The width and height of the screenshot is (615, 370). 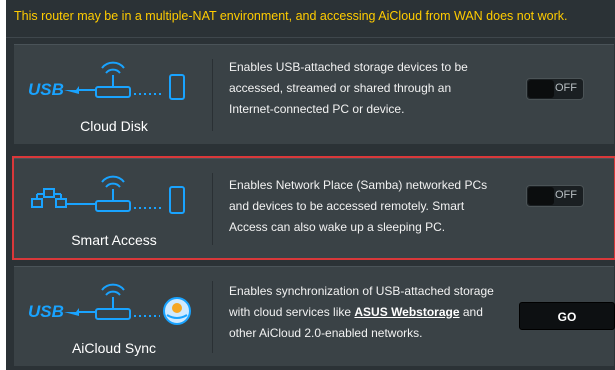 I want to click on go-button: GO, so click(x=567, y=316).